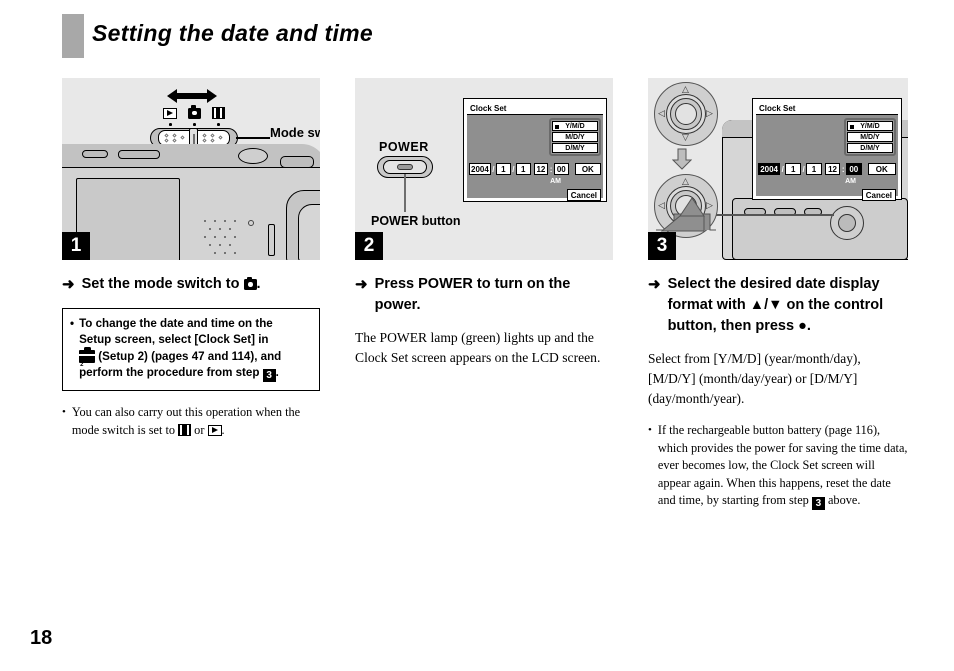 The image size is (954, 671). What do you see at coordinates (588, 169) in the screenshot?
I see `ok-button: OK` at bounding box center [588, 169].